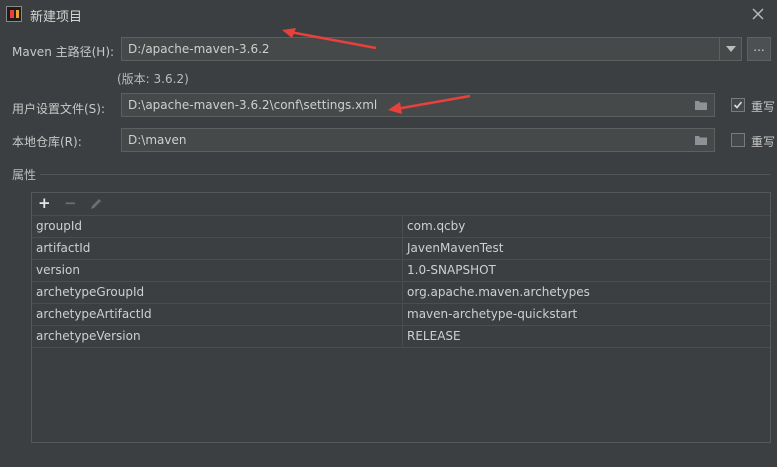 Image resolution: width=777 pixels, height=467 pixels. I want to click on add-icon: +, so click(46, 204).